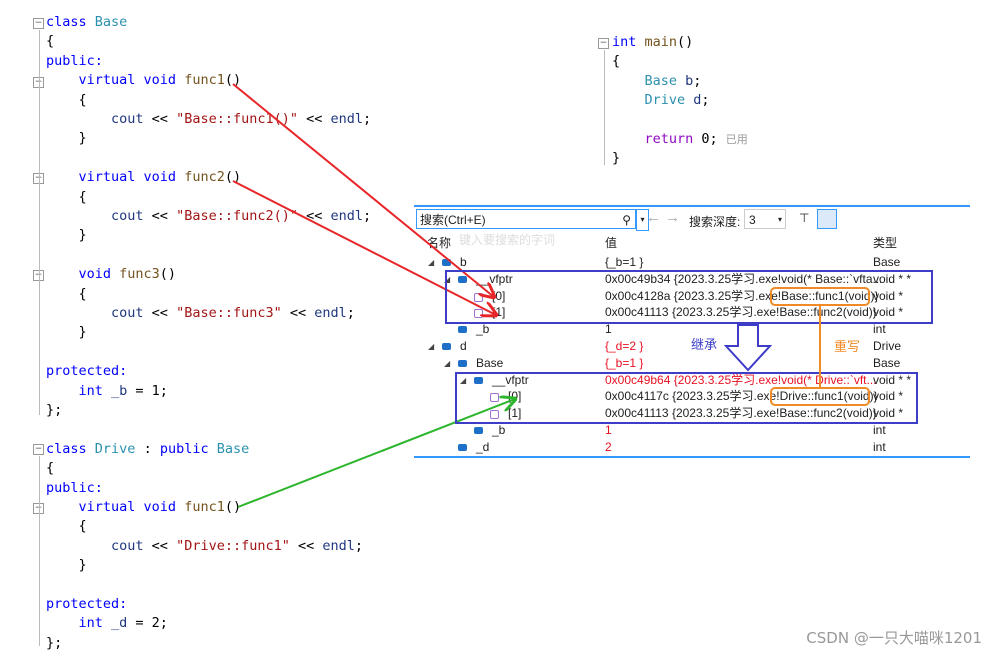 The image size is (998, 660). What do you see at coordinates (241, 119) in the screenshot?
I see `code-token: "Base::func1()"` at bounding box center [241, 119].